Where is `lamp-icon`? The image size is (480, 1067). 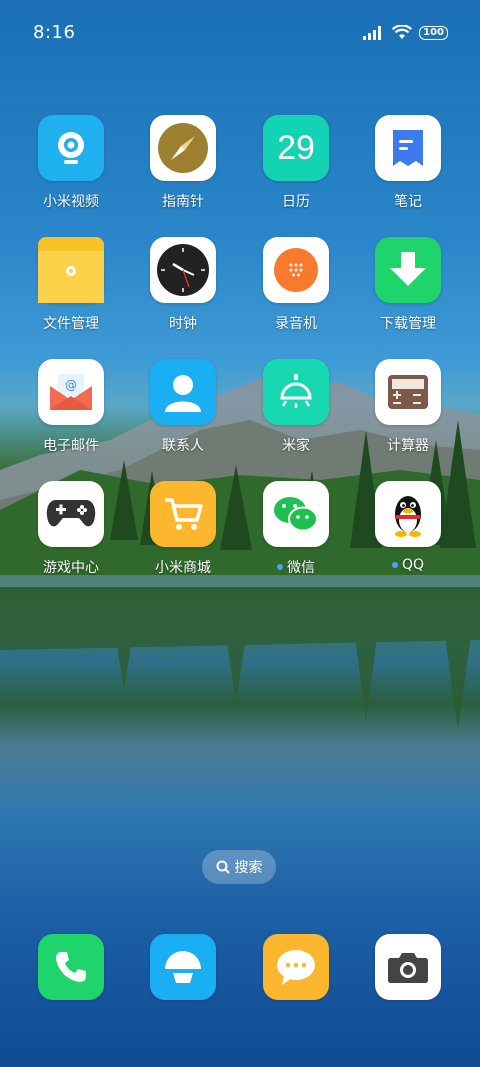
lamp-icon is located at coordinates (296, 392).